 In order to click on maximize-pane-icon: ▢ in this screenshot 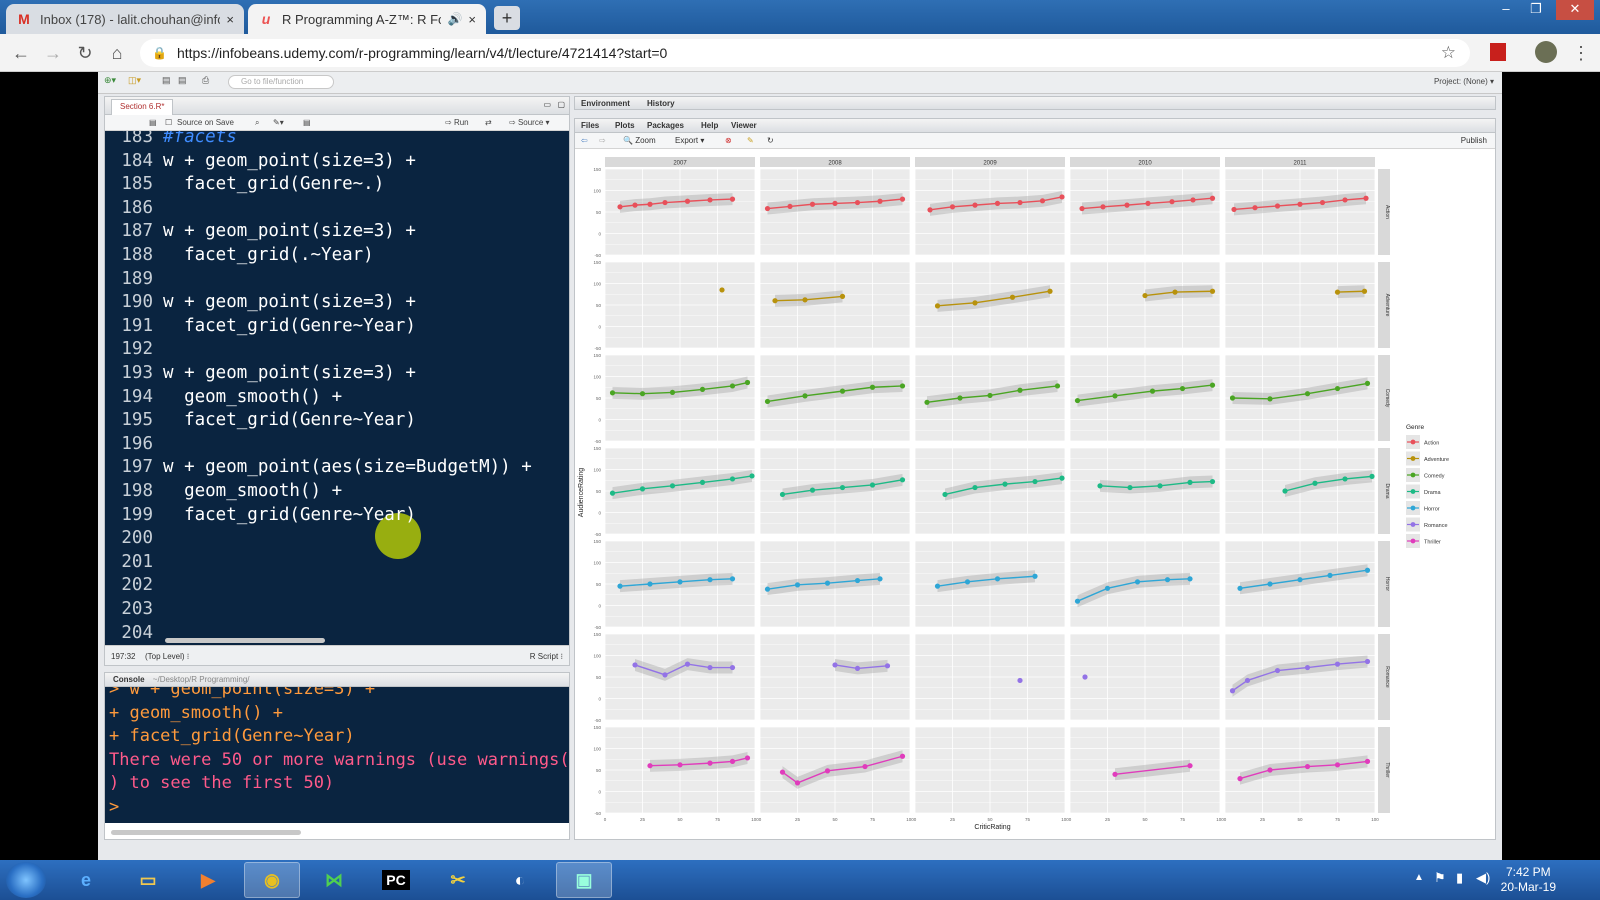, I will do `click(561, 104)`.